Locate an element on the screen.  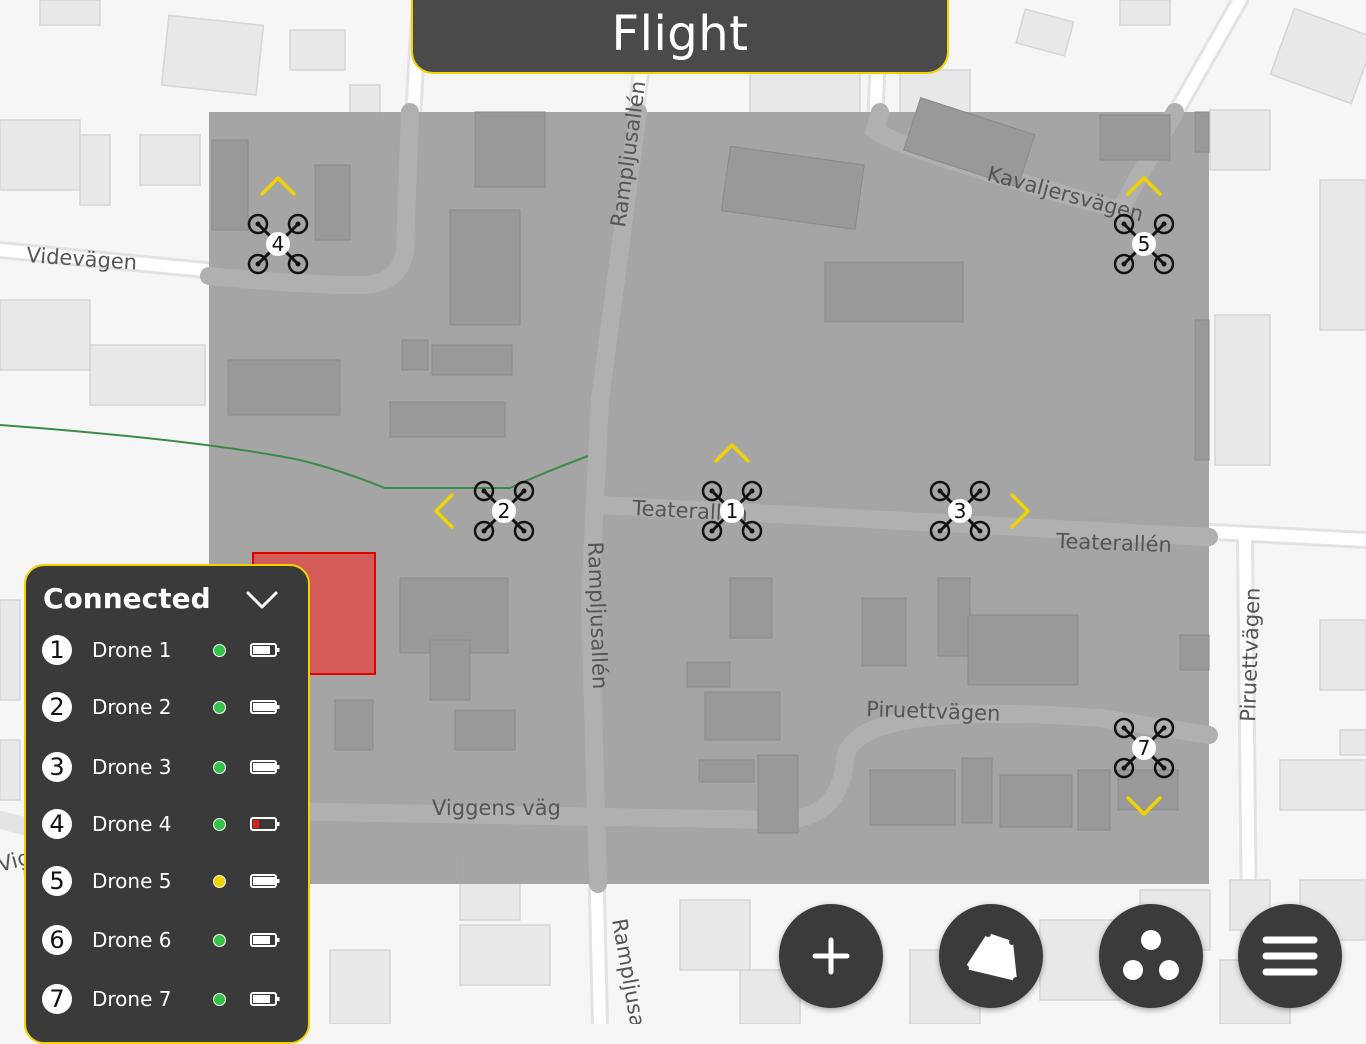
panel-header: Connected is located at coordinates (167, 599).